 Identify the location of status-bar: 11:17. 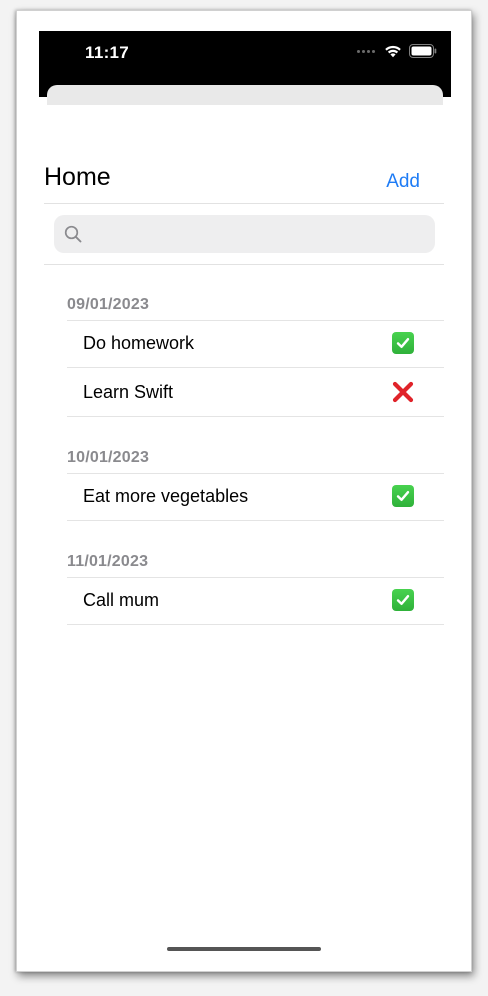
(245, 68).